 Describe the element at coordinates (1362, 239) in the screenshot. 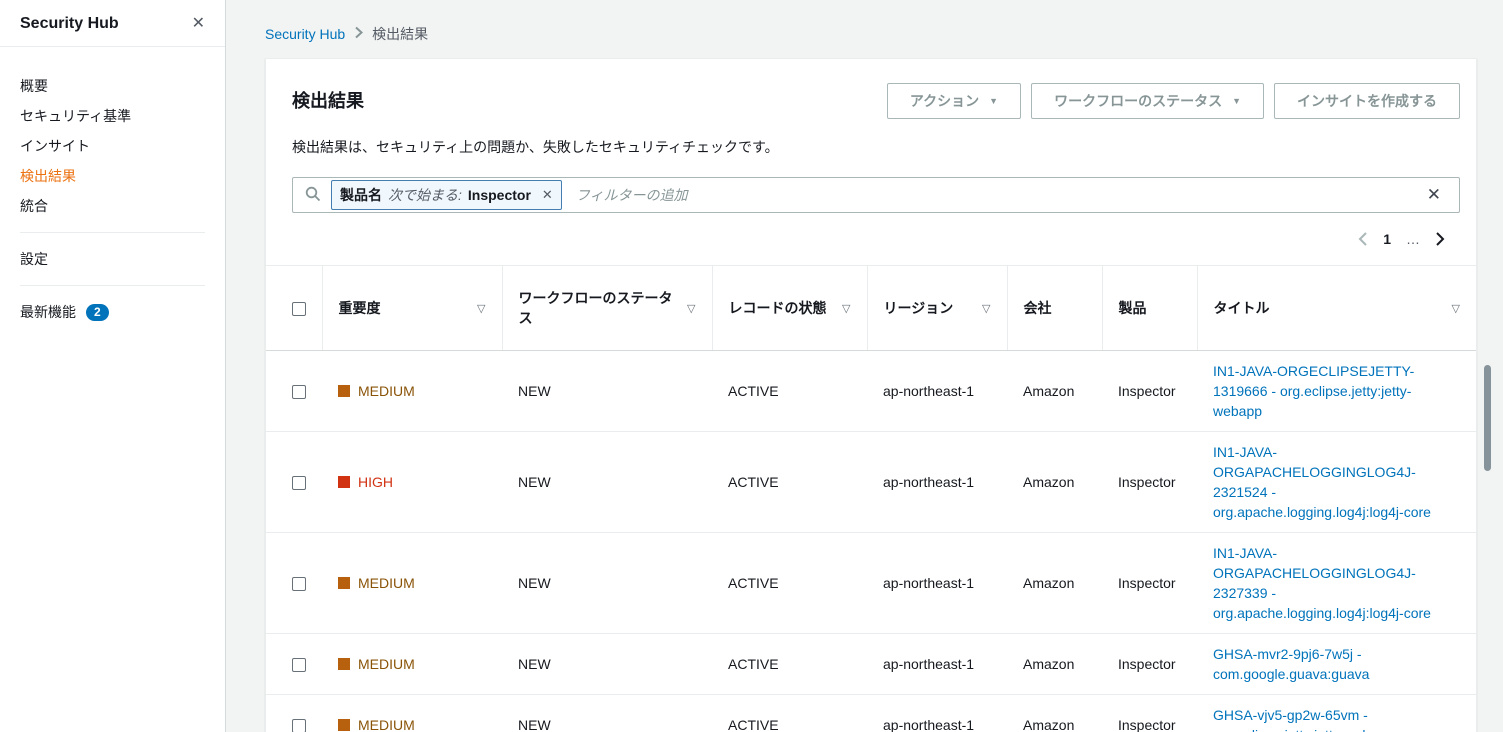

I see `previous-page-icon` at that location.